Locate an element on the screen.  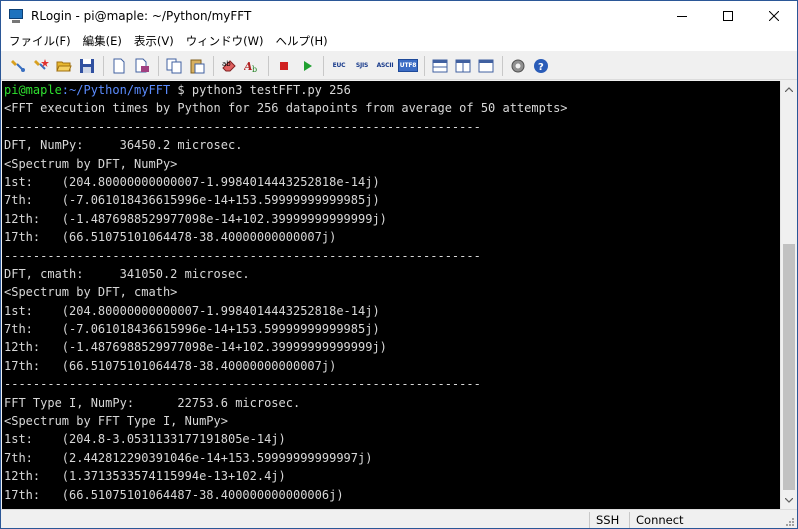
window-tile-icon is located at coordinates (440, 65).